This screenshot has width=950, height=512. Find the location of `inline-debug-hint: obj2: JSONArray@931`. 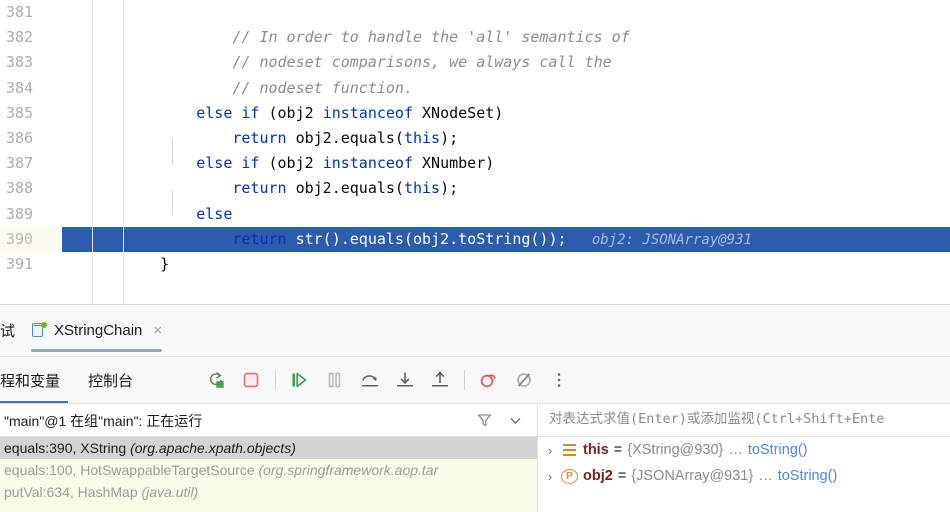

inline-debug-hint: obj2: JSONArray@931 is located at coordinates (659, 239).